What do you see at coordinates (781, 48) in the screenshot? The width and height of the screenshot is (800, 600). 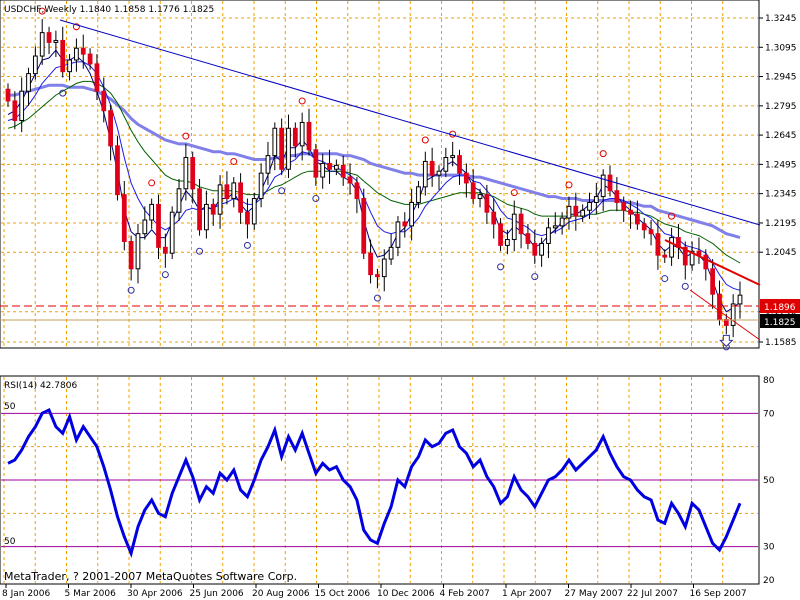 I see `price-tick-label: 1.3095` at bounding box center [781, 48].